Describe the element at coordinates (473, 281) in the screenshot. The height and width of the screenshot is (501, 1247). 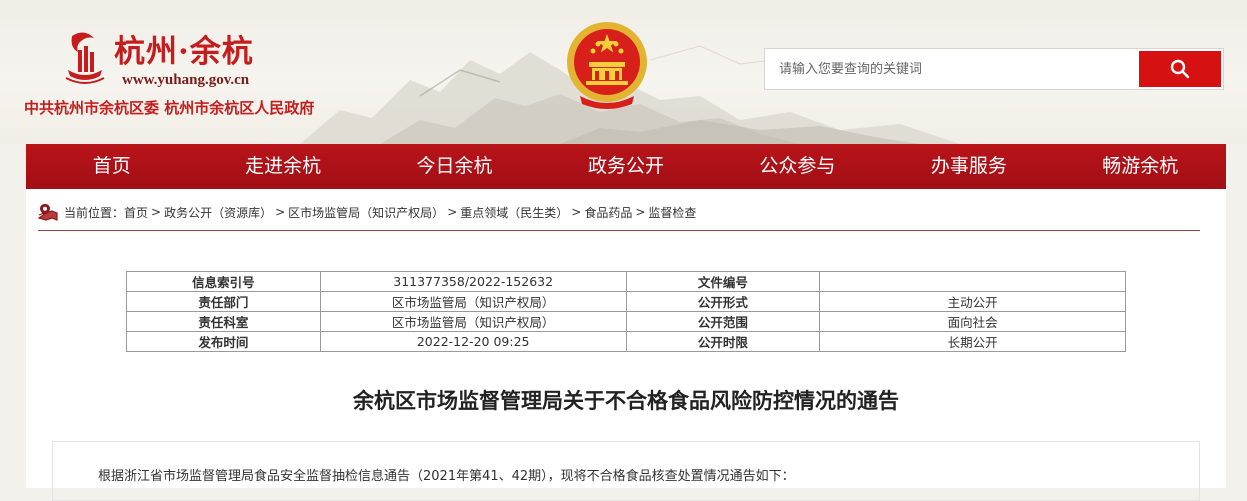
I see `meta-value: 311377358/2022-152632` at that location.